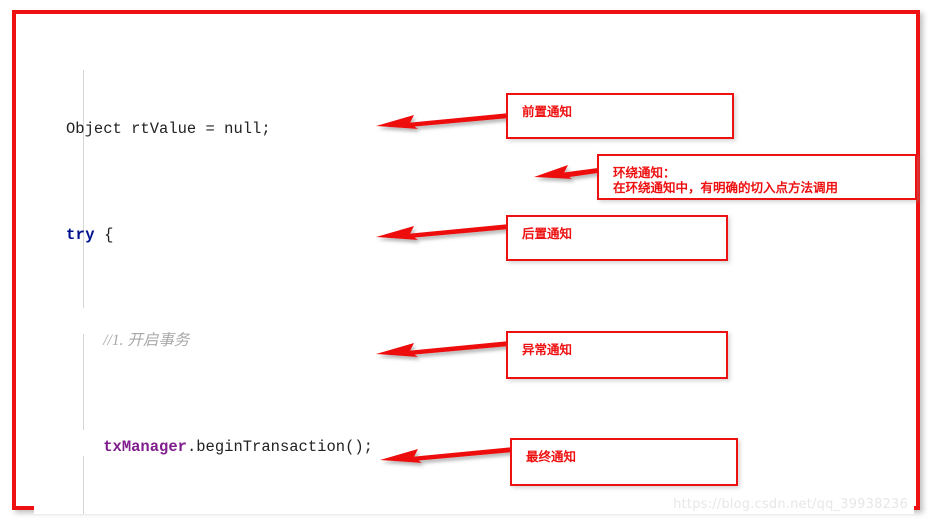 Image resolution: width=934 pixels, height=528 pixels. I want to click on code-line-3: //1. 开启事务, so click(298, 341).